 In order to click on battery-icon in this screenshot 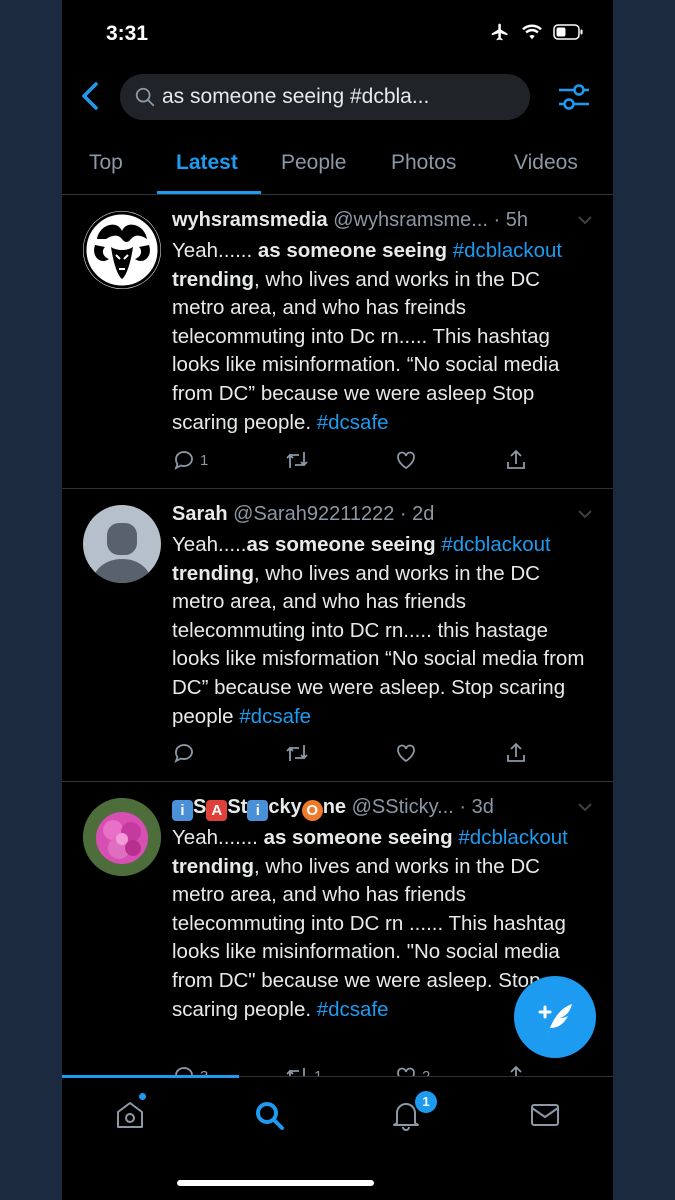, I will do `click(568, 32)`.